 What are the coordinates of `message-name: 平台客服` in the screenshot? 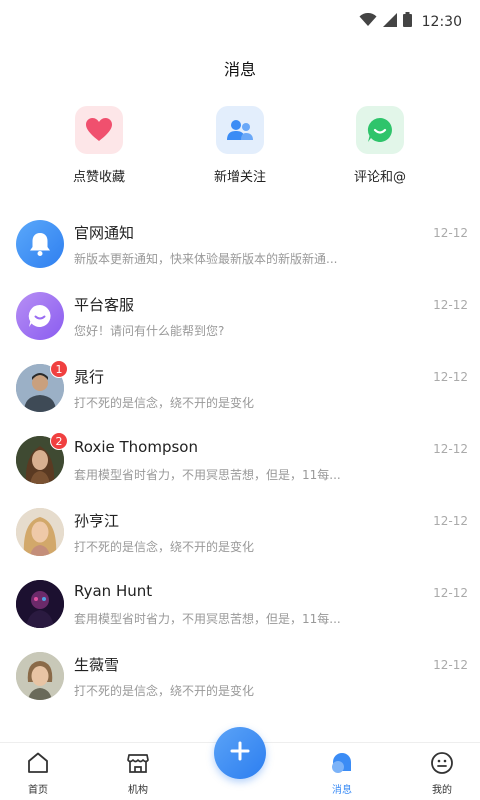 It's located at (104, 305).